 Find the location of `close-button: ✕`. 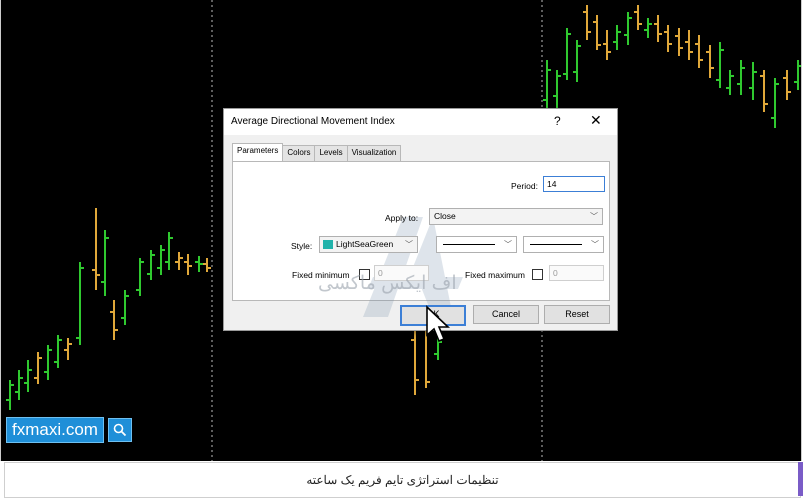

close-button: ✕ is located at coordinates (596, 120).